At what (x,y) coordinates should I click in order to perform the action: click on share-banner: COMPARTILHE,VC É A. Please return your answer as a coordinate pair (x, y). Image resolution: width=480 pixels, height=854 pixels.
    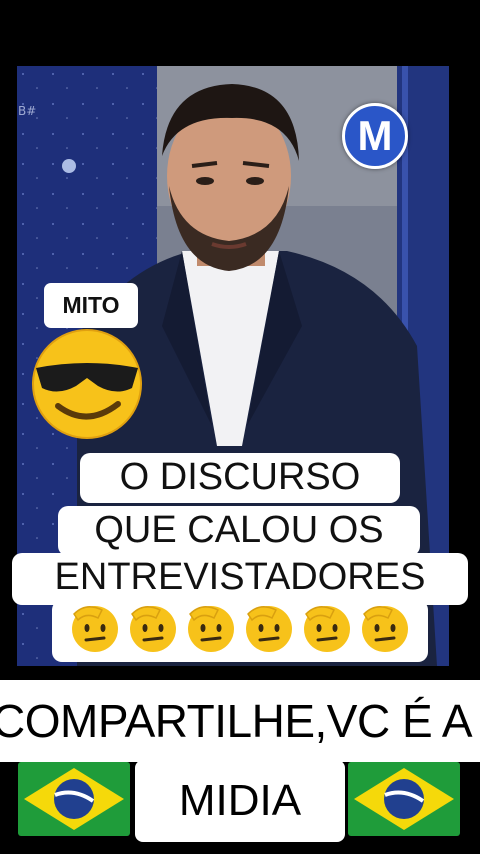
    Looking at the image, I should click on (240, 721).